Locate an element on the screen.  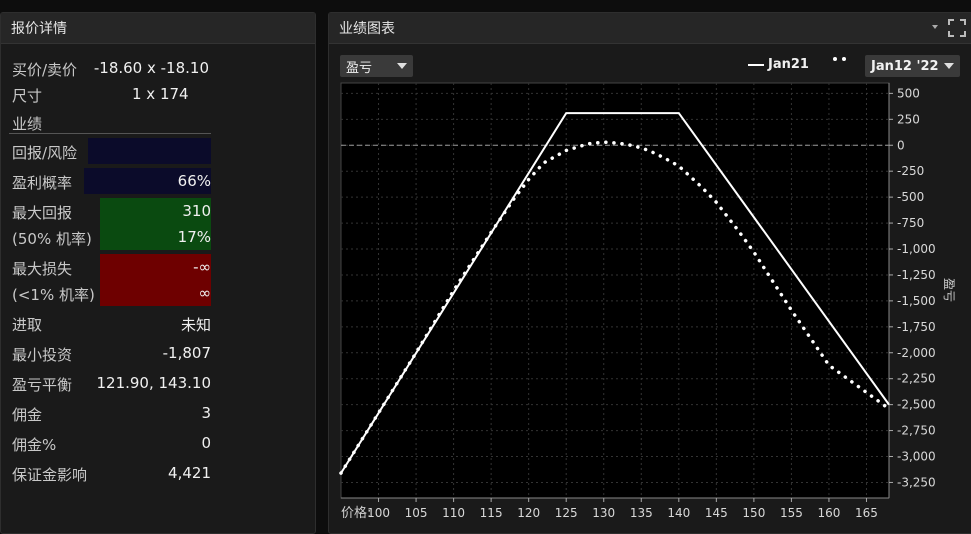
x-tick-label: 145 is located at coordinates (716, 513).